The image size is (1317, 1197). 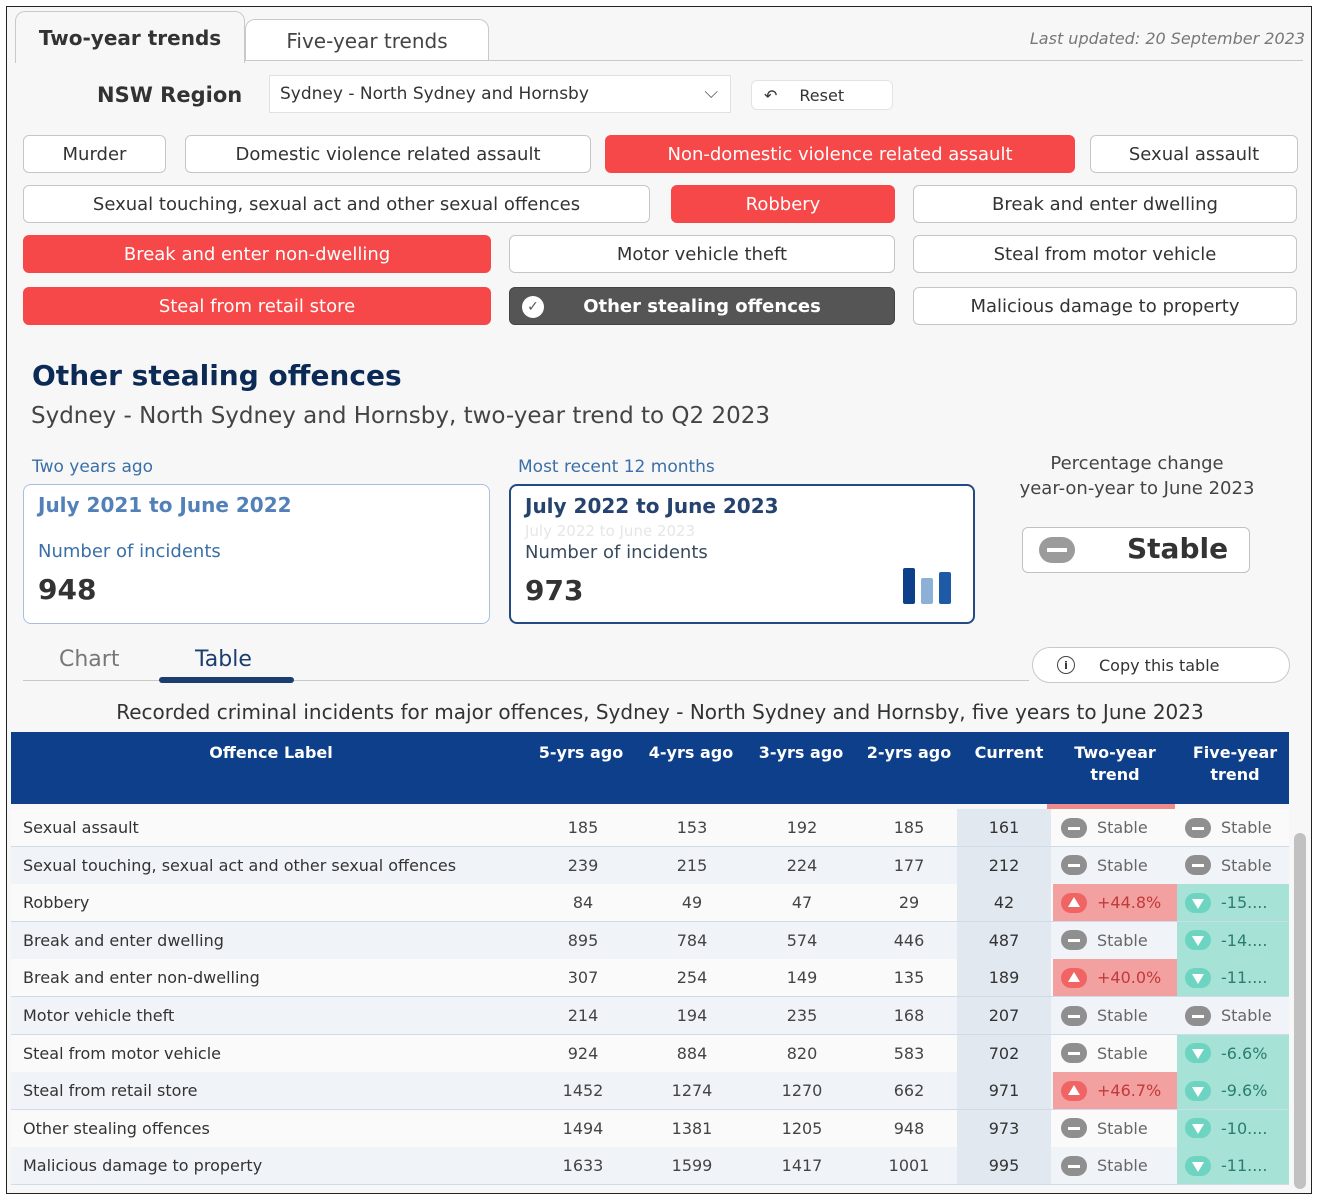 What do you see at coordinates (822, 95) in the screenshot?
I see `reset-button: ↶ Reset` at bounding box center [822, 95].